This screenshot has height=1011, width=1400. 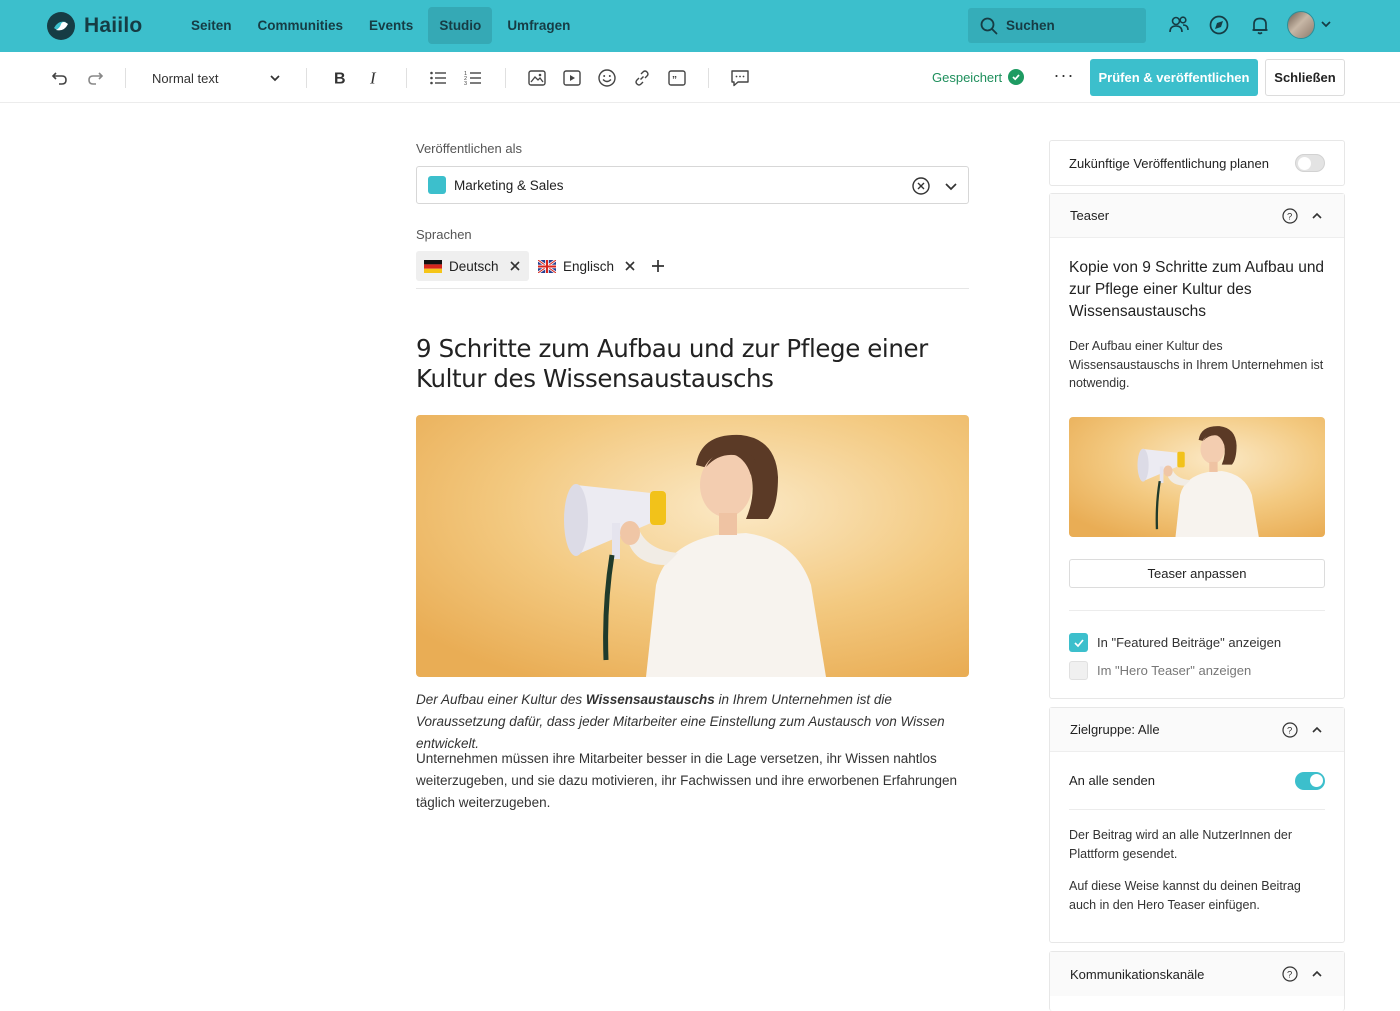 What do you see at coordinates (537, 78) in the screenshot?
I see `image-icon` at bounding box center [537, 78].